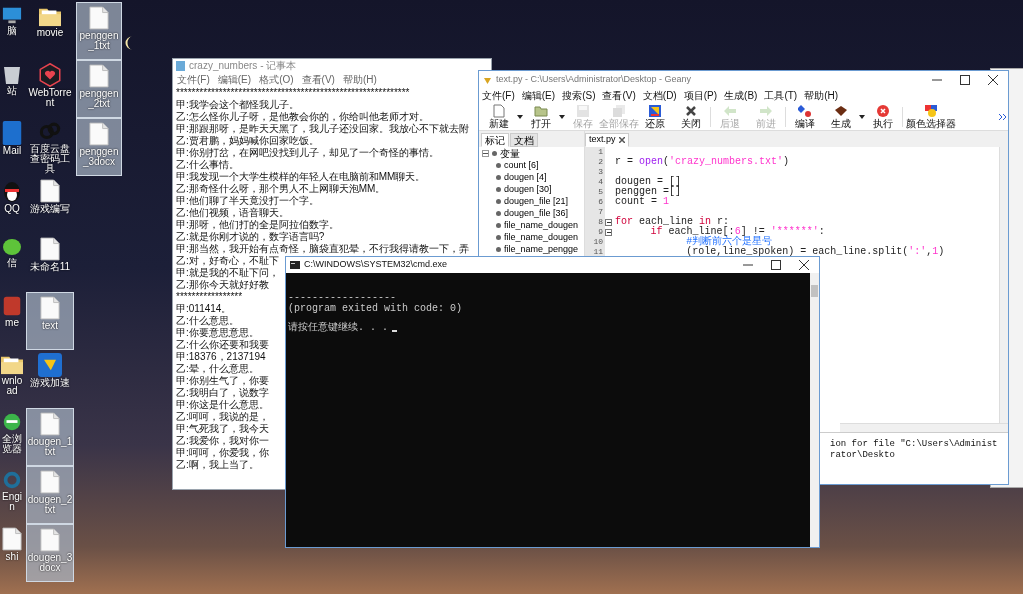 Image resolution: width=1023 pixels, height=594 pixels. Describe the element at coordinates (222, 441) in the screenshot. I see `text-line: 乙:我爱你，我对你一` at that location.